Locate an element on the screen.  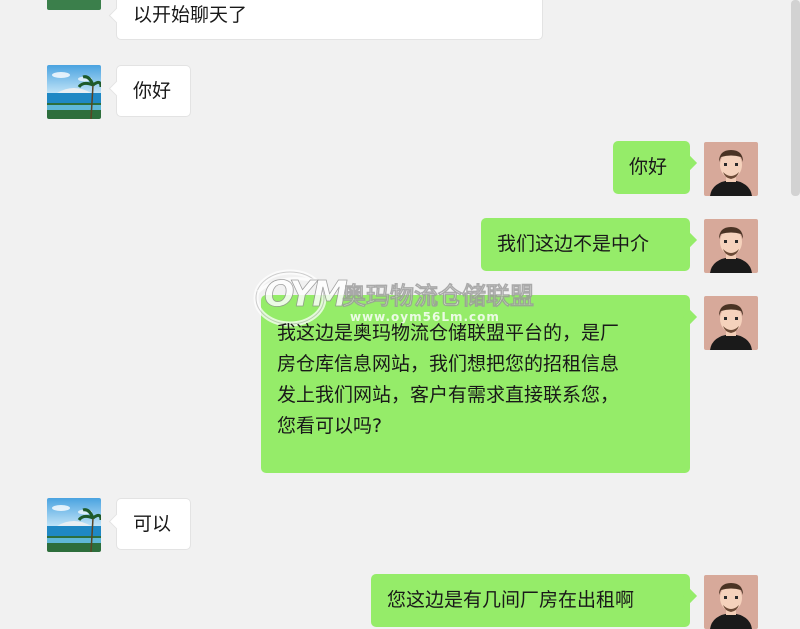
message-bubble-incoming: 可以 is located at coordinates (153, 524).